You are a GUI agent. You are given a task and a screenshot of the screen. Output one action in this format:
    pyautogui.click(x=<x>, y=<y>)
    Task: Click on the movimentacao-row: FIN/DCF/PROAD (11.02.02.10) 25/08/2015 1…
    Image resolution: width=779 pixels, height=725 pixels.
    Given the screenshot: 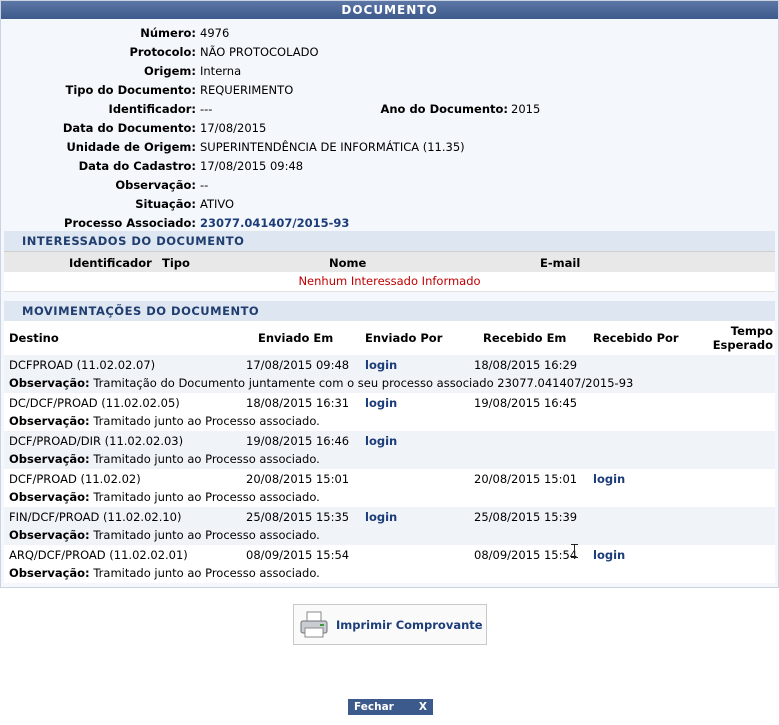 What is the action you would take?
    pyautogui.click(x=389, y=526)
    